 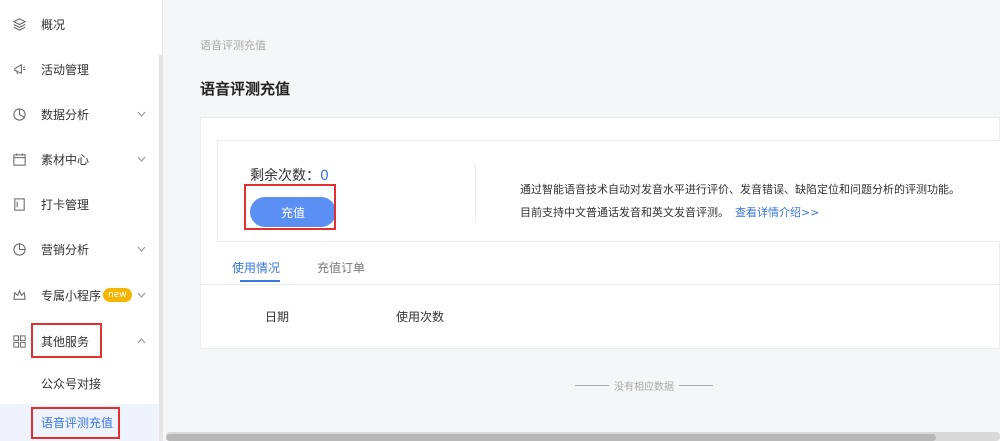 What do you see at coordinates (53, 24) in the screenshot?
I see `sidebar-item-label: 概况` at bounding box center [53, 24].